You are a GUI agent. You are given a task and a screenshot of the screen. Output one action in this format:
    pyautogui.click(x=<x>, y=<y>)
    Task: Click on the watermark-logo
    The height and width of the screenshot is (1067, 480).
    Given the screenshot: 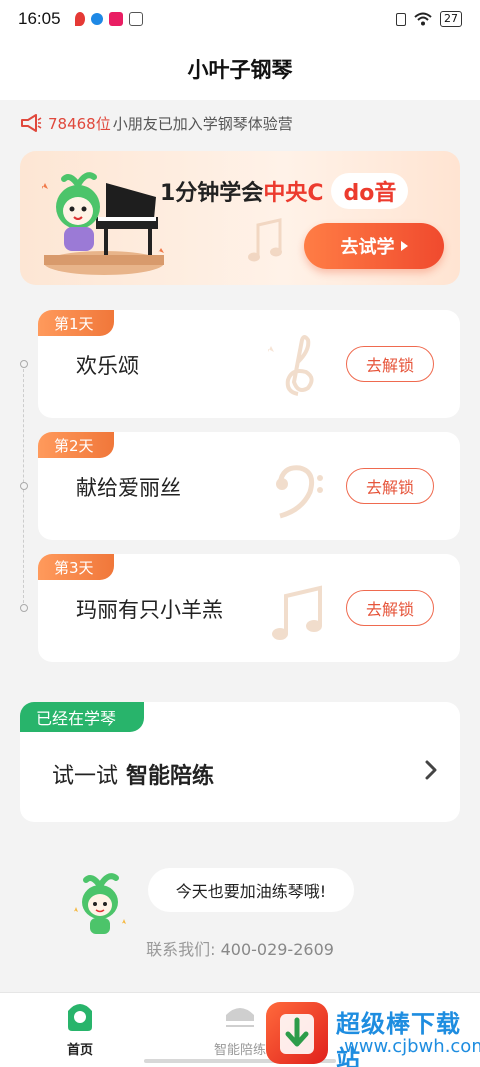 What is the action you would take?
    pyautogui.click(x=297, y=1033)
    